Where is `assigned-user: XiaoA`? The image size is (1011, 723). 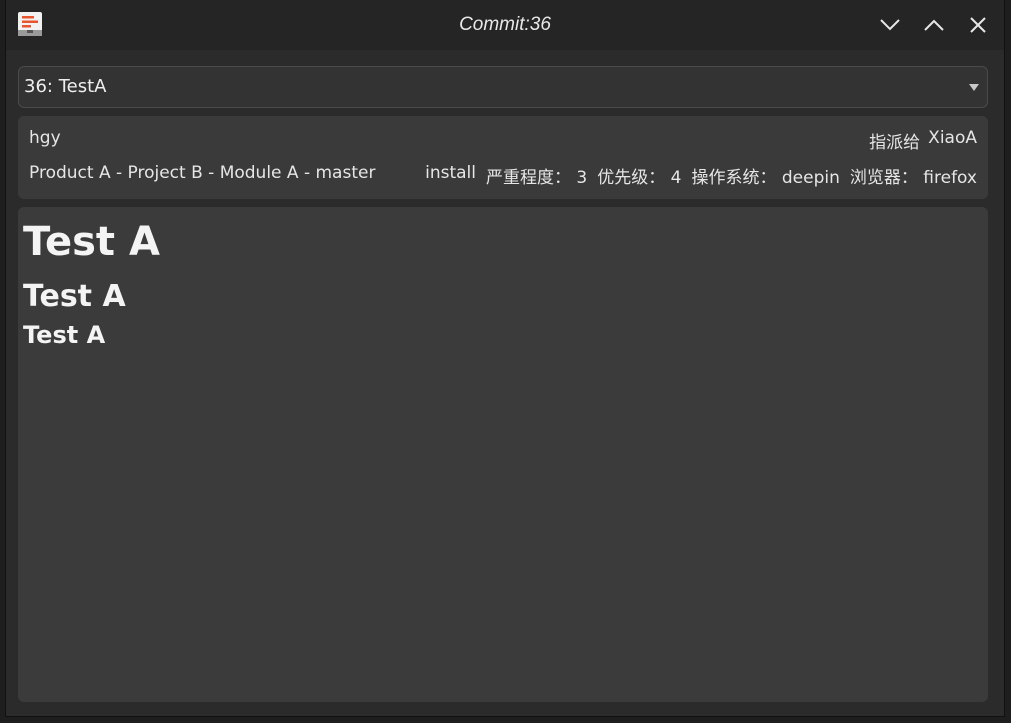
assigned-user: XiaoA is located at coordinates (952, 138).